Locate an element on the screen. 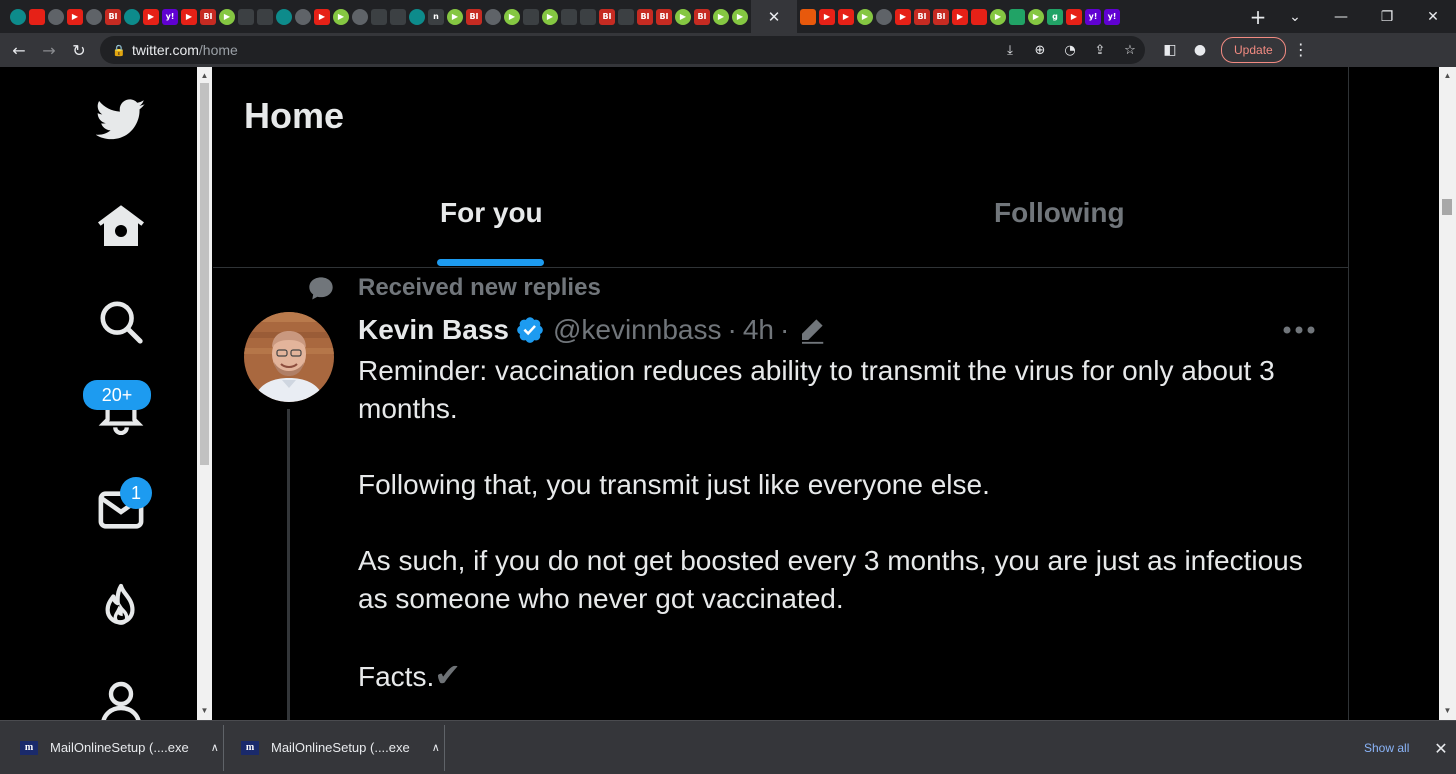 The width and height of the screenshot is (1456, 774). twitter-bird-logo-icon is located at coordinates (121, 120).